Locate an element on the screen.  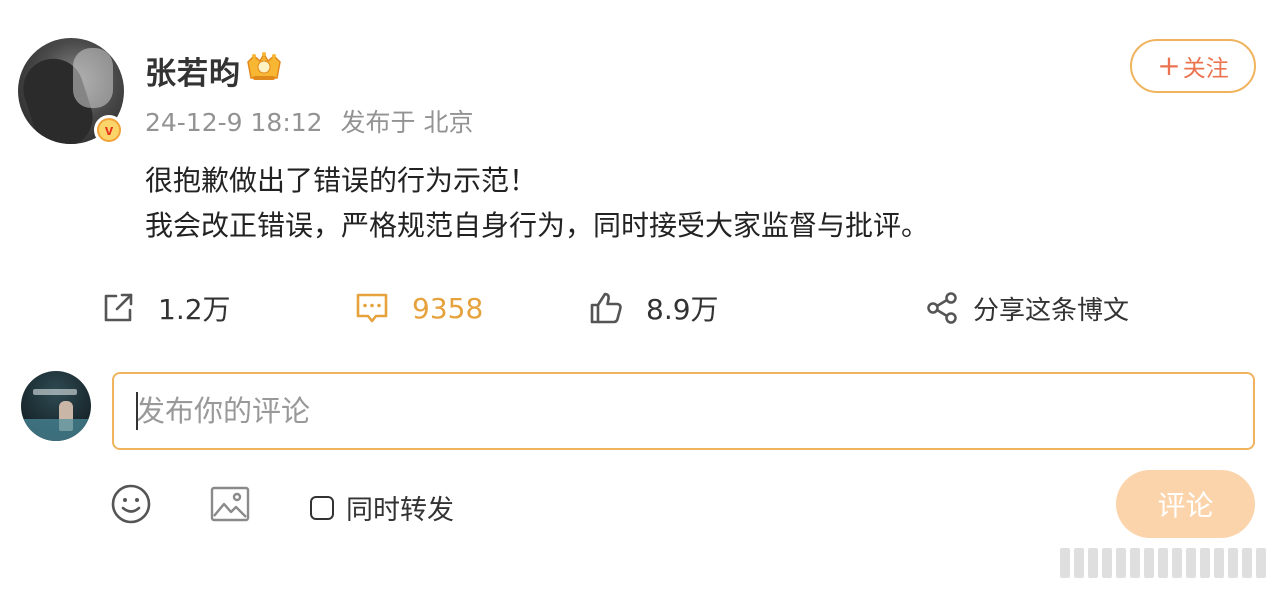
vip-crown-icon is located at coordinates (264, 68).